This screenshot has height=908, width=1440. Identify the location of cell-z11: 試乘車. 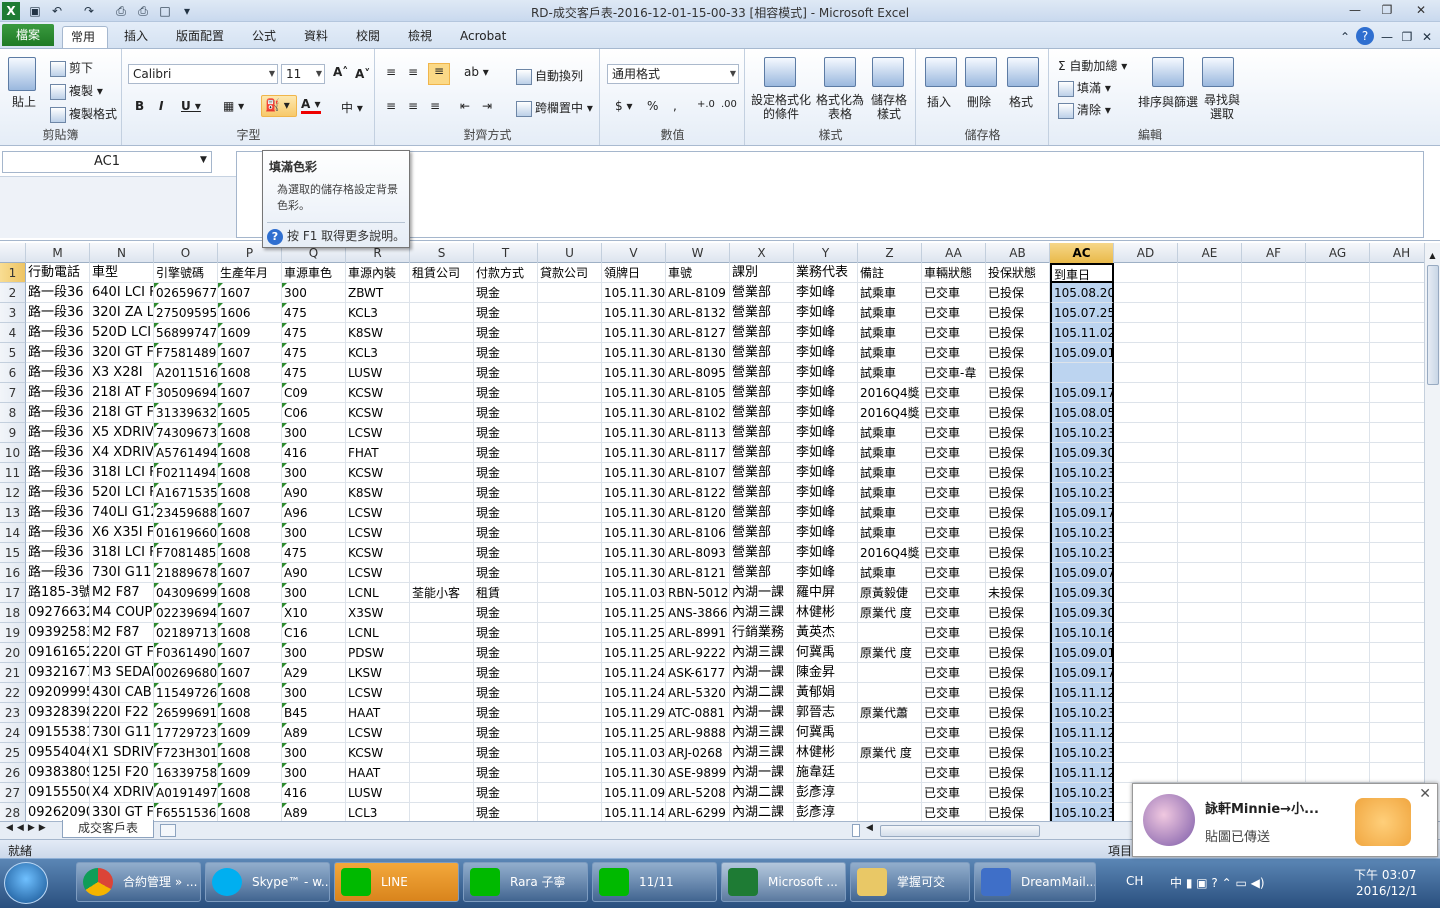
(890, 473).